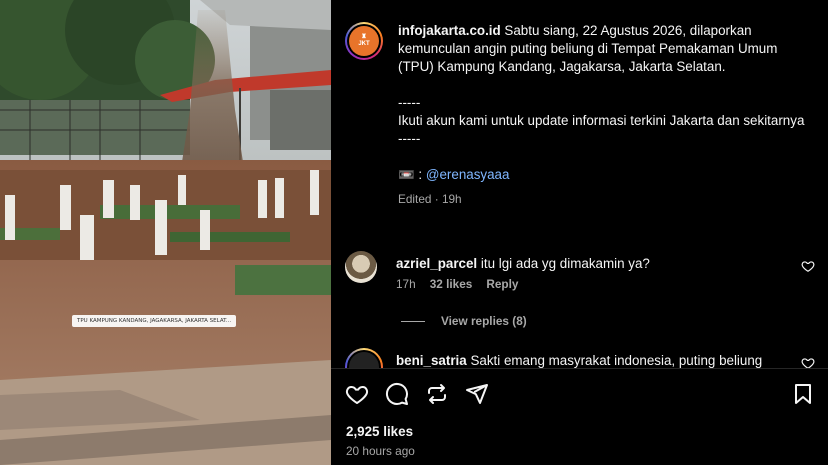 The height and width of the screenshot is (465, 828). What do you see at coordinates (431, 360) in the screenshot?
I see `comment-username: beni_satria` at bounding box center [431, 360].